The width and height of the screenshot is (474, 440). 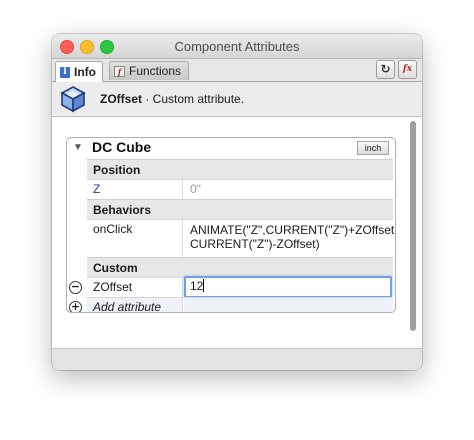 I want to click on attribute-value-input: 12, so click(x=288, y=287).